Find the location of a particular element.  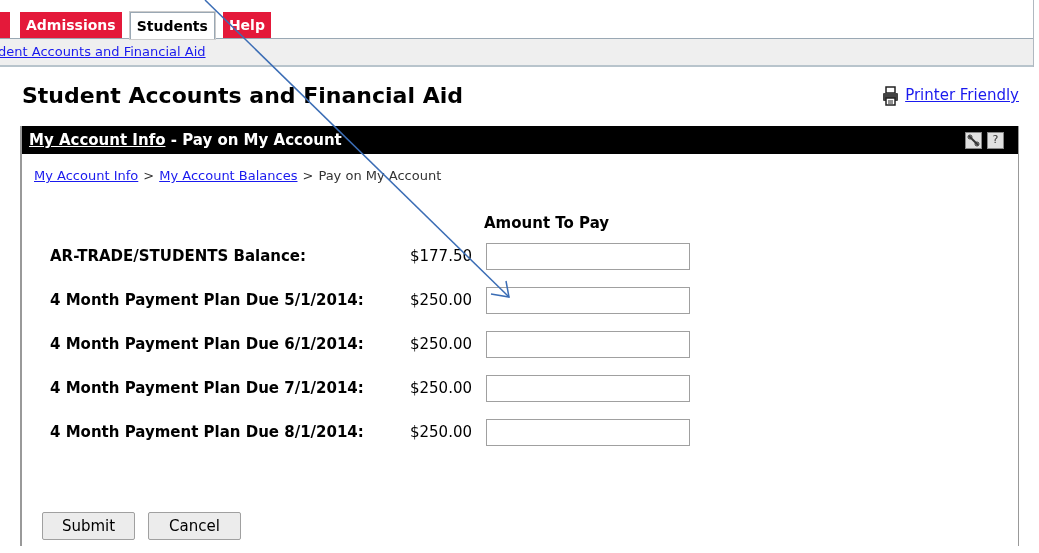

wrench-icon is located at coordinates (973, 140).